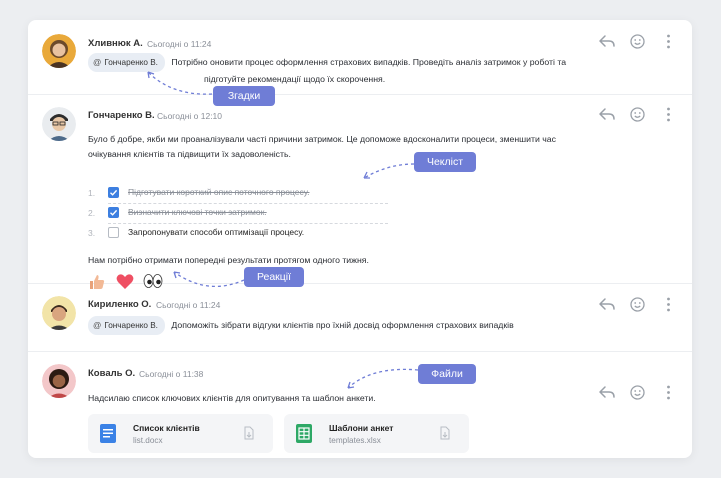 The width and height of the screenshot is (721, 478). Describe the element at coordinates (190, 116) in the screenshot. I see `message-time: Сьогодні о 12:10` at that location.